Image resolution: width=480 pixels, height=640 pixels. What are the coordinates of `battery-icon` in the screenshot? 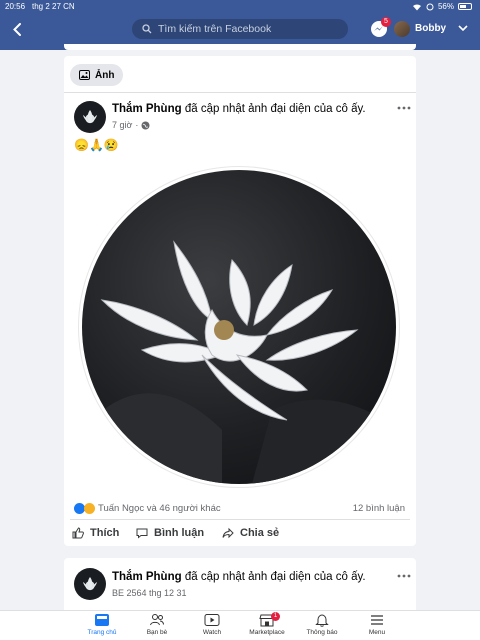 It's located at (465, 6).